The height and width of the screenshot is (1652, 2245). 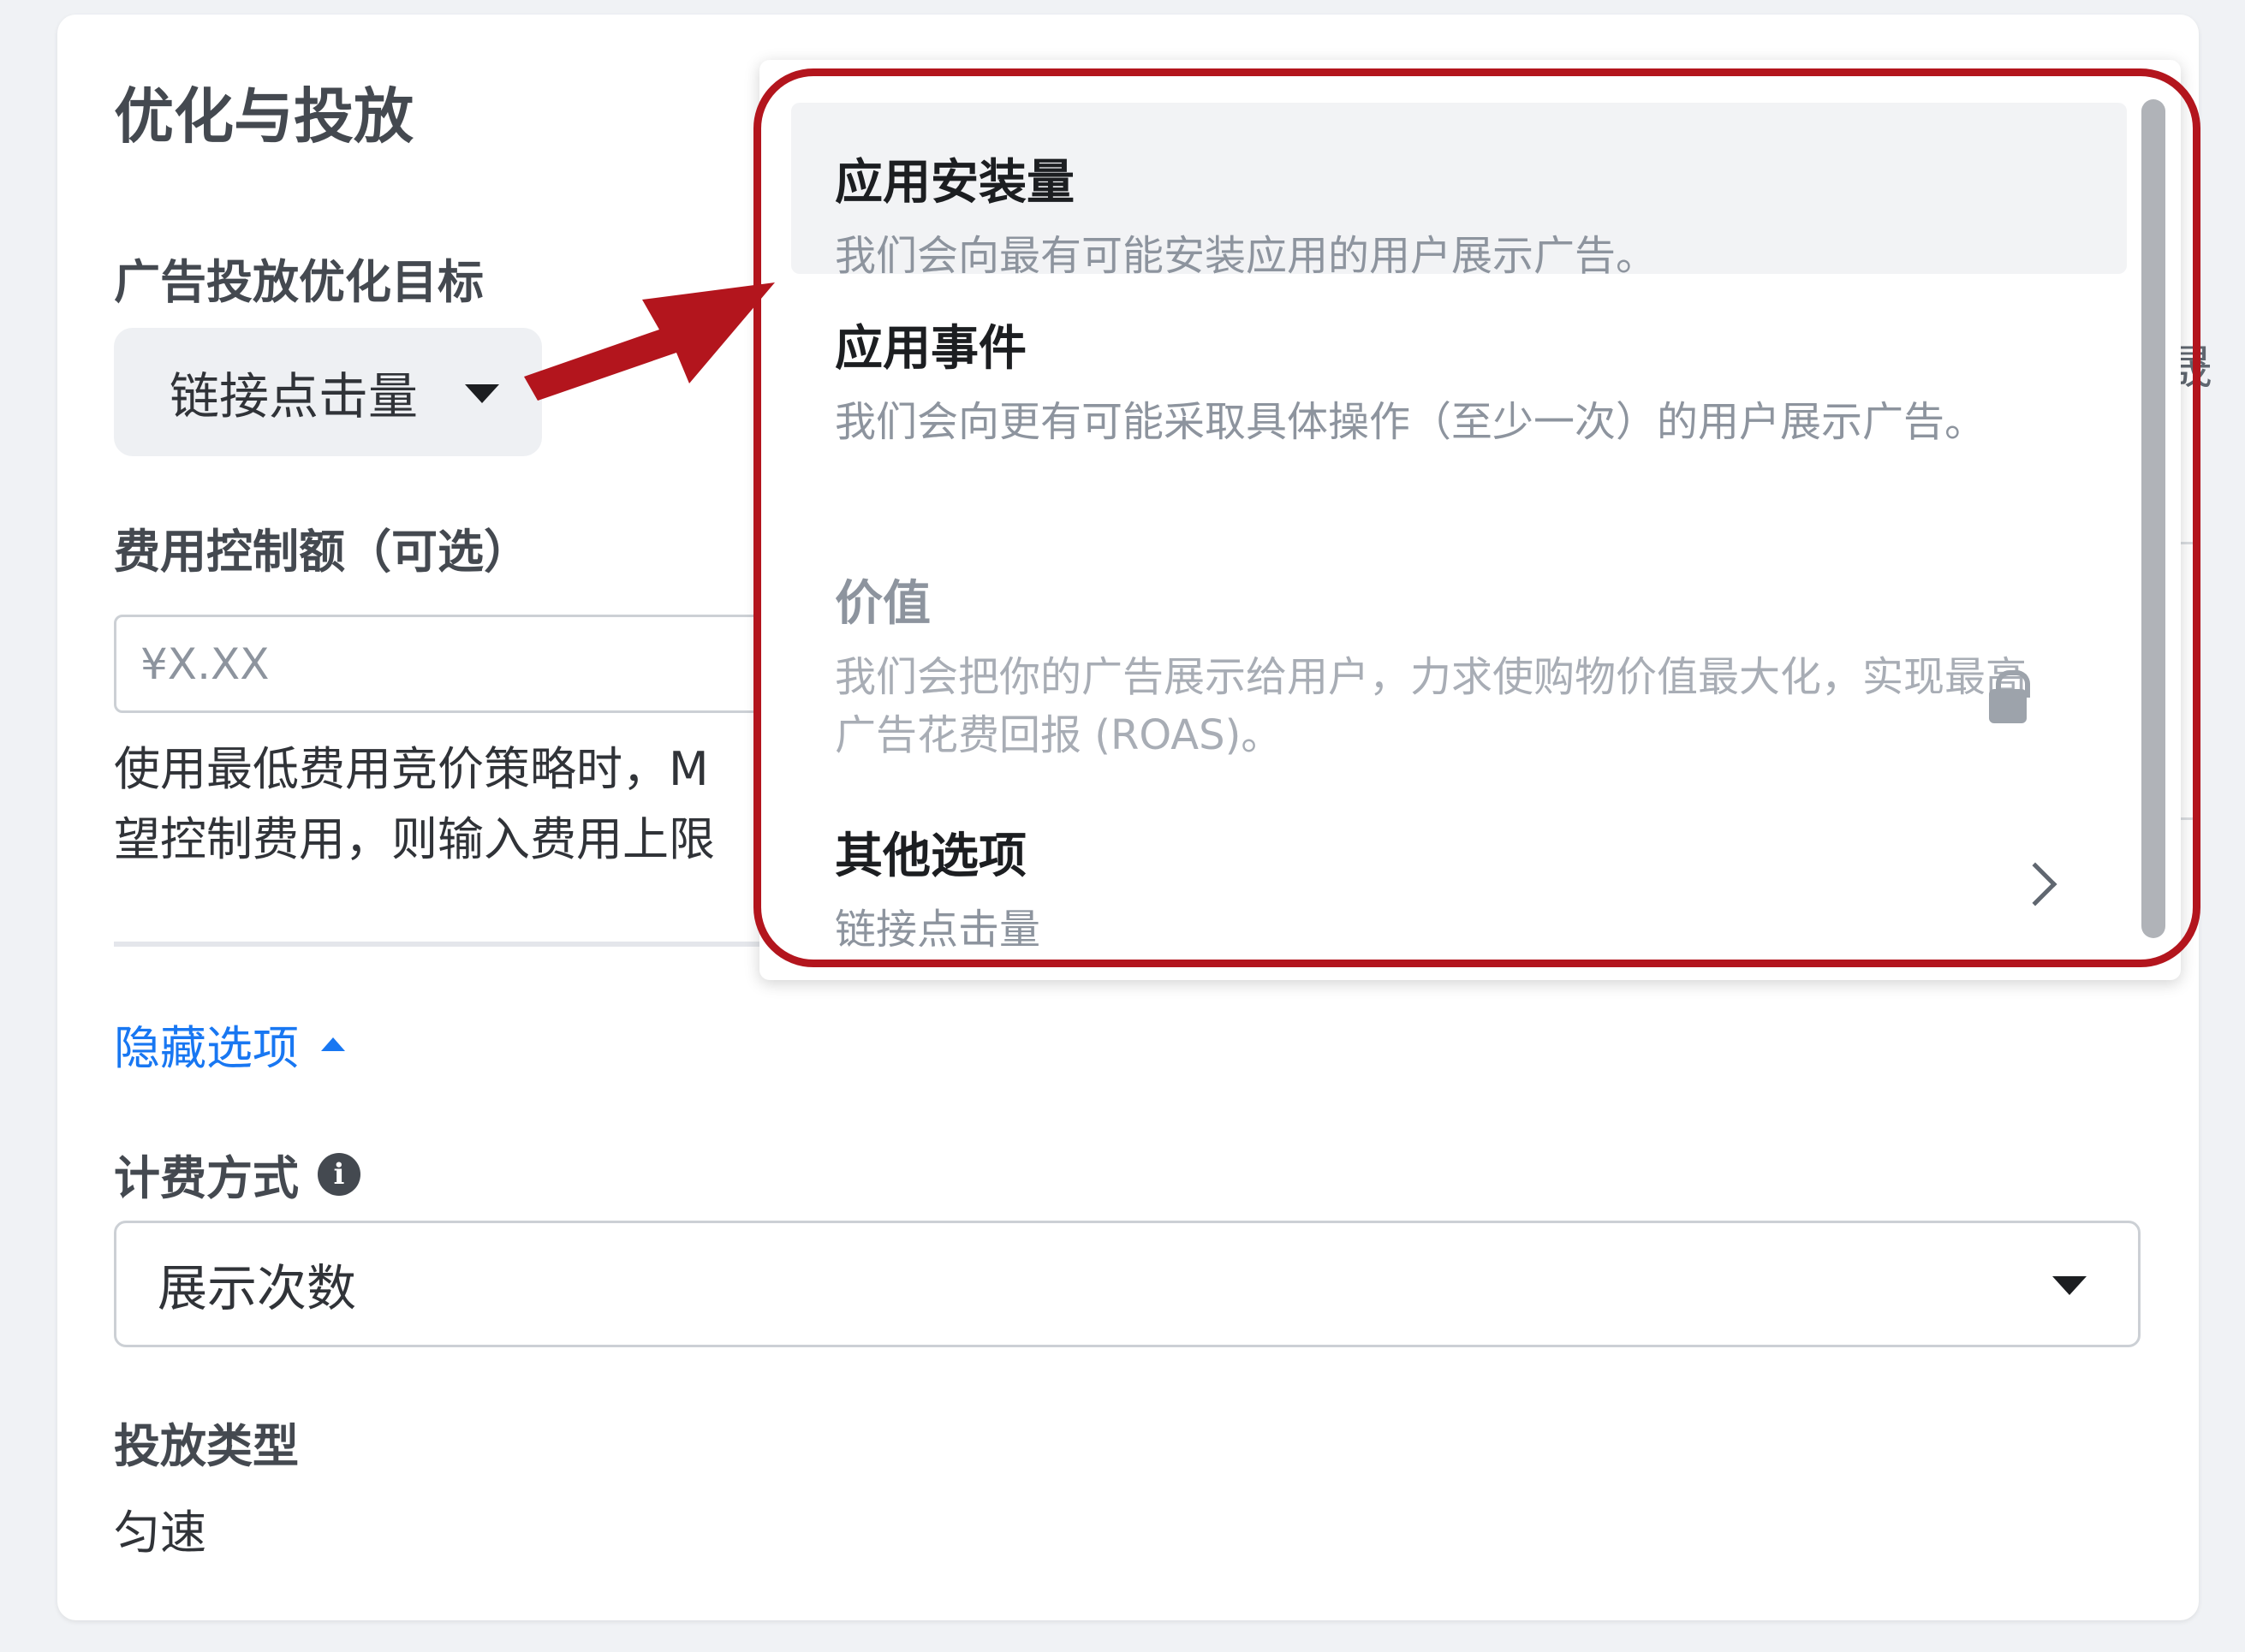 I want to click on hide-options-link: 隐藏选项, so click(x=229, y=1044).